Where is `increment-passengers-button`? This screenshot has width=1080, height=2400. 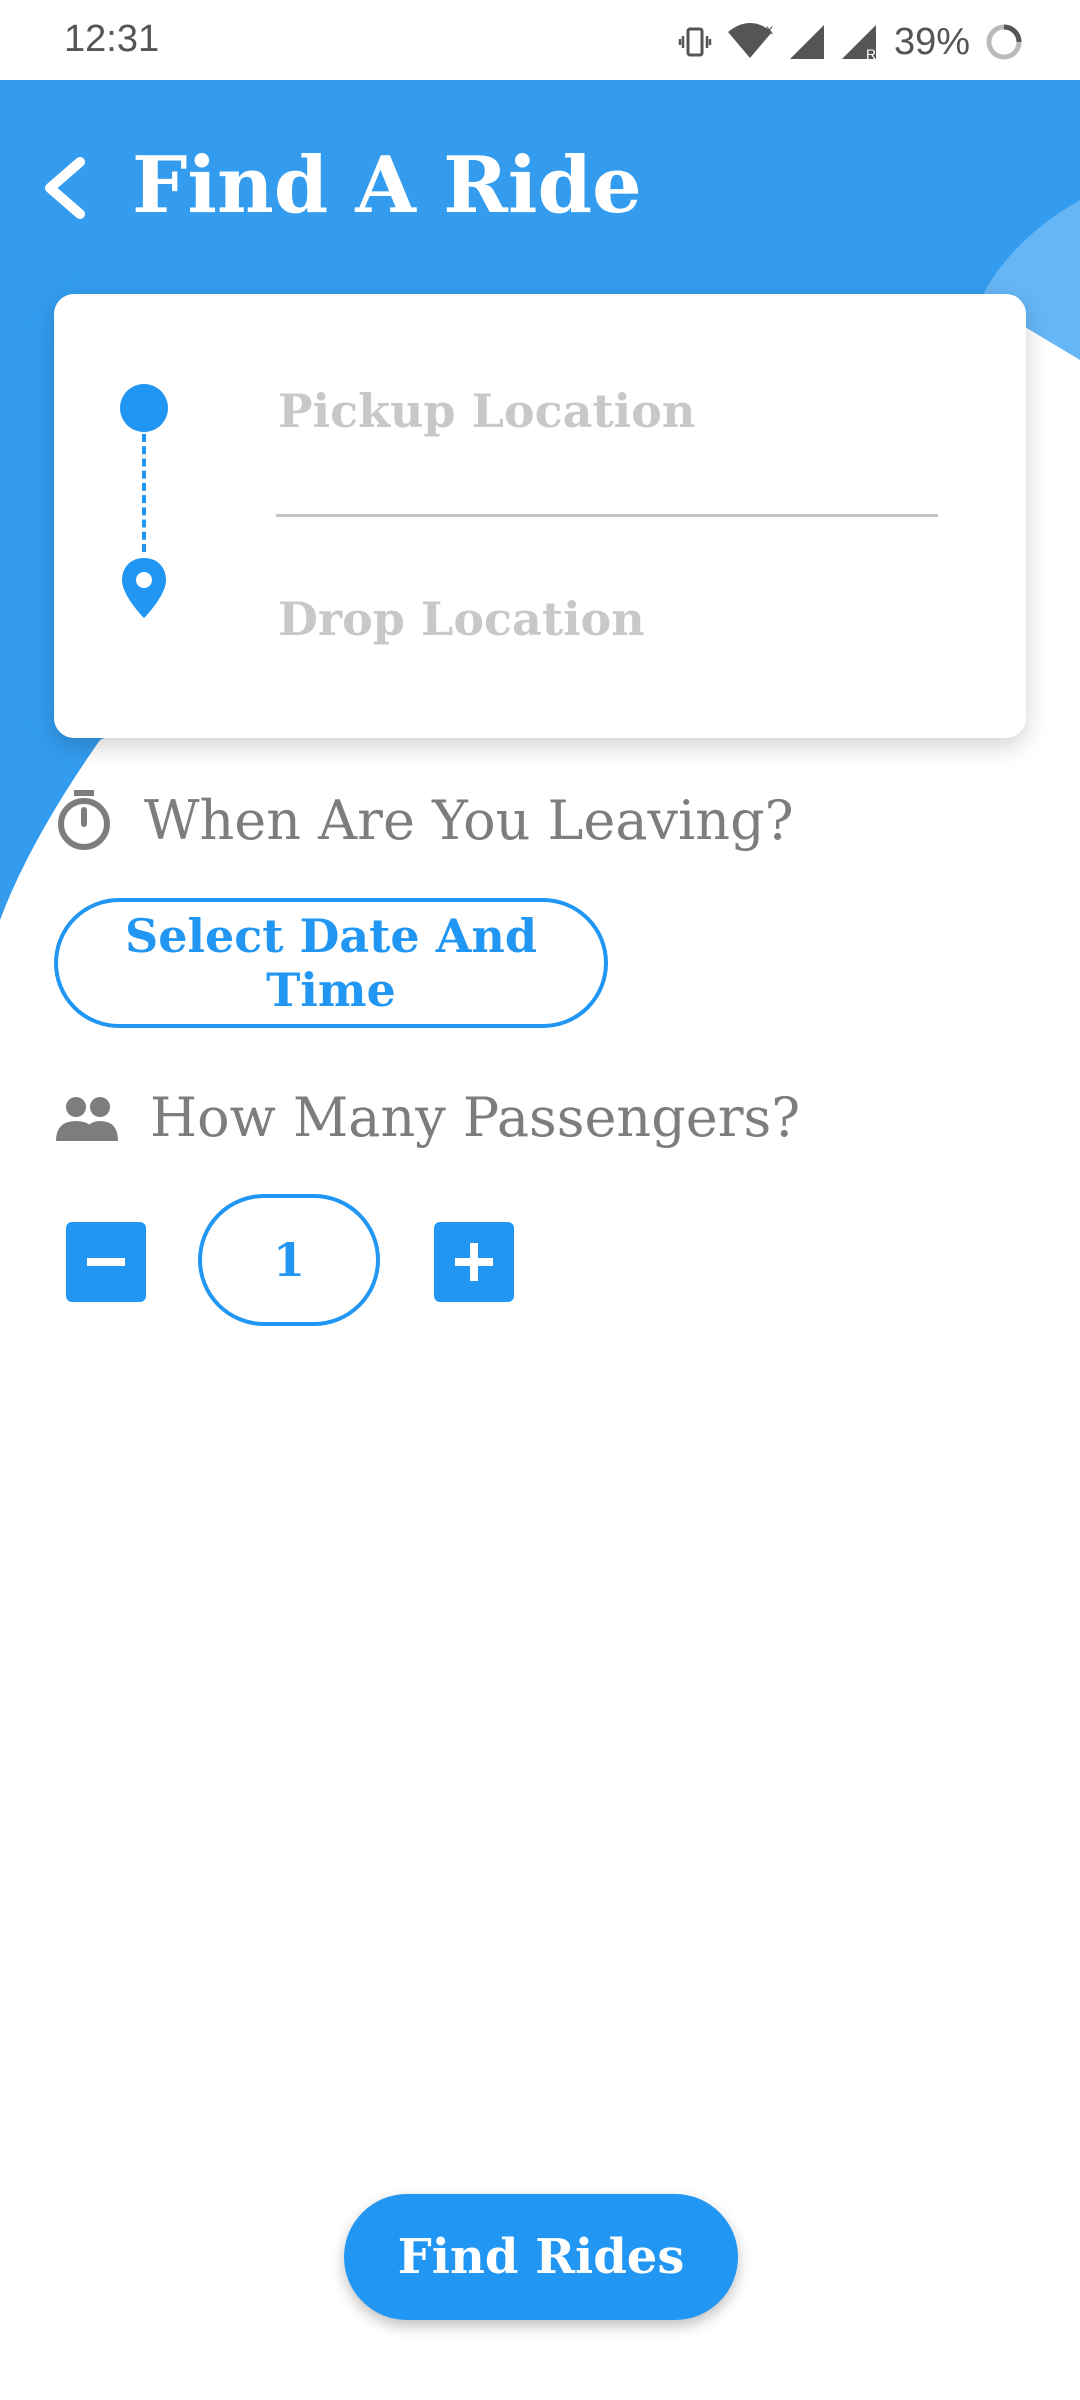 increment-passengers-button is located at coordinates (474, 1262).